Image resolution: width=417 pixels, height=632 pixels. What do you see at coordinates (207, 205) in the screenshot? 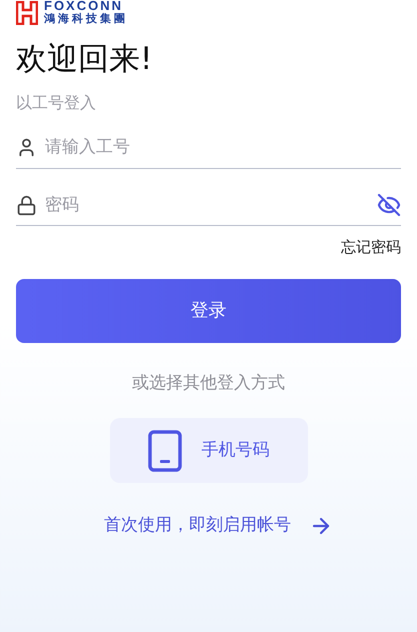
I see `password-field: 密码` at bounding box center [207, 205].